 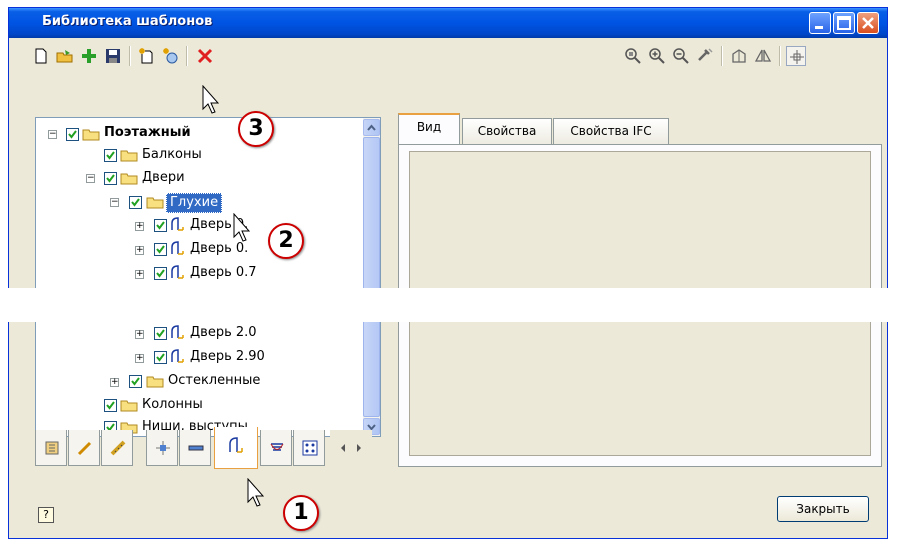 I want to click on rotate-view-icon, so click(x=739, y=56).